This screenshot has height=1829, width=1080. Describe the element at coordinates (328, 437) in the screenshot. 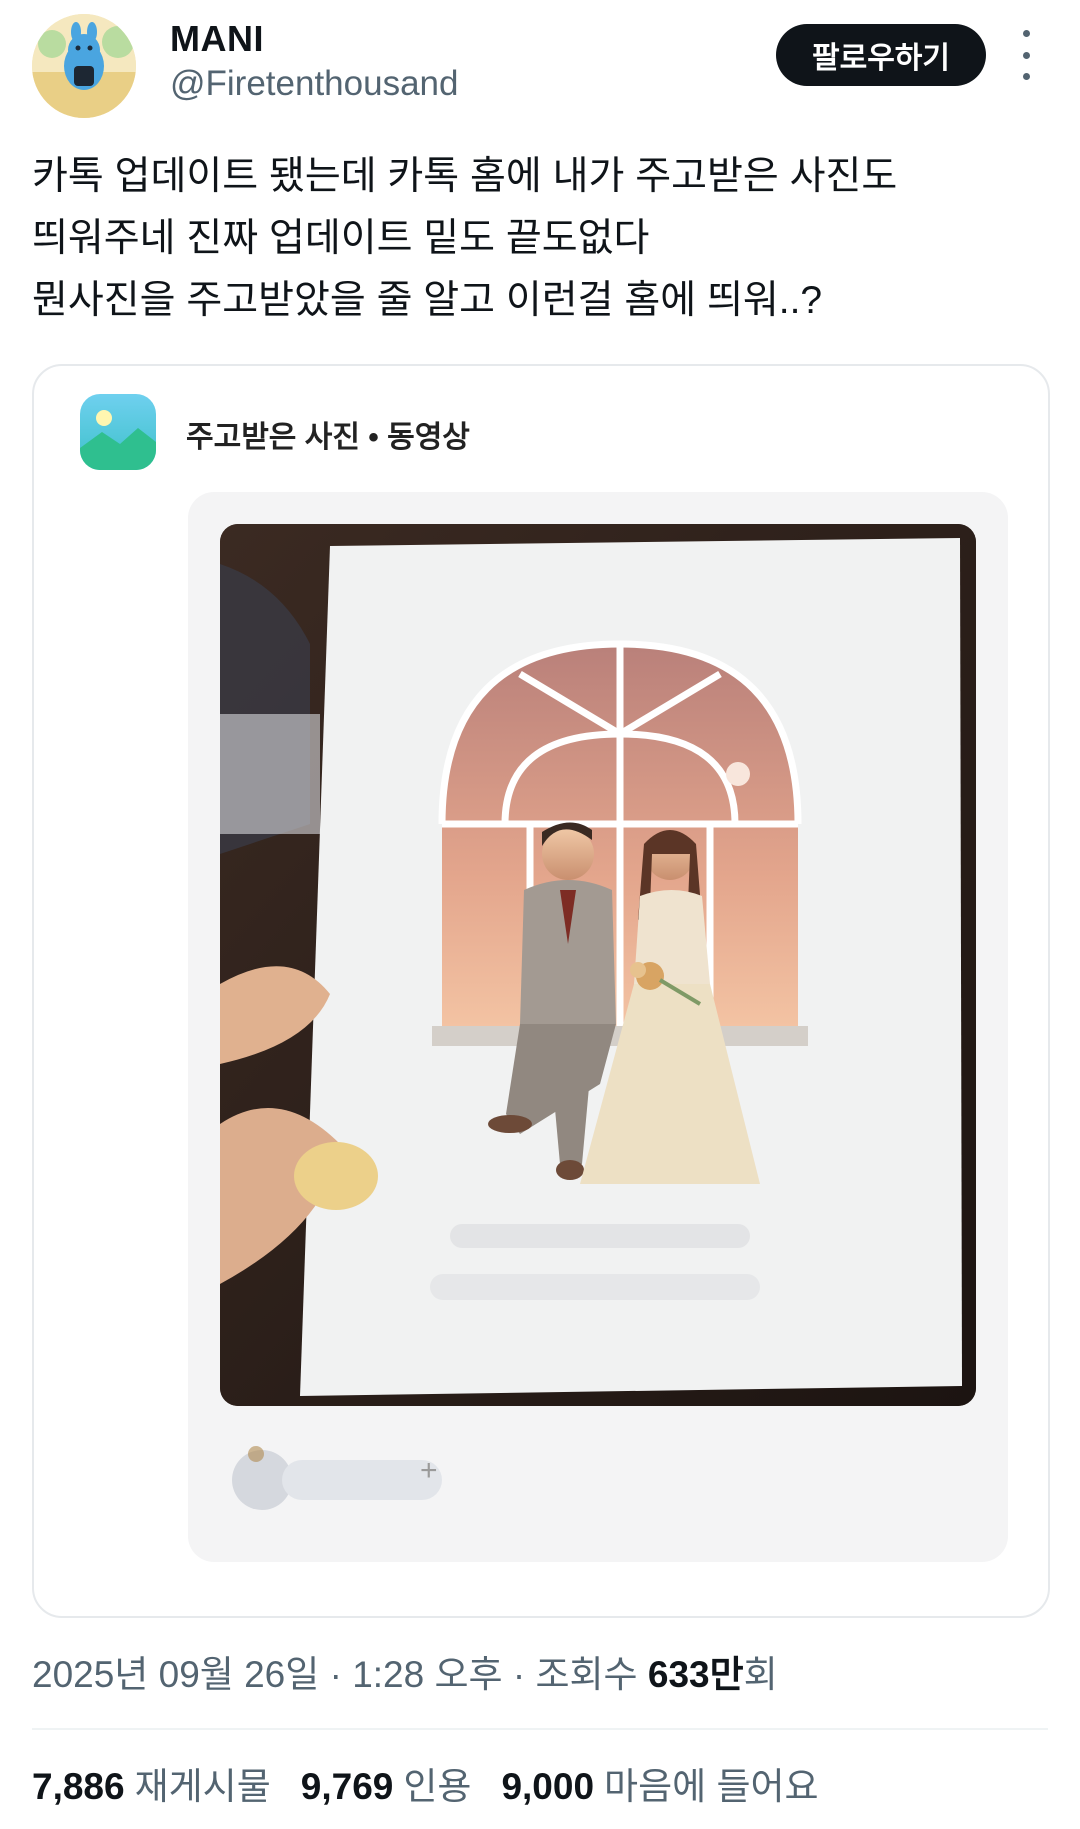

I see `card-title: 주고받은 사진 • 동영상` at that location.